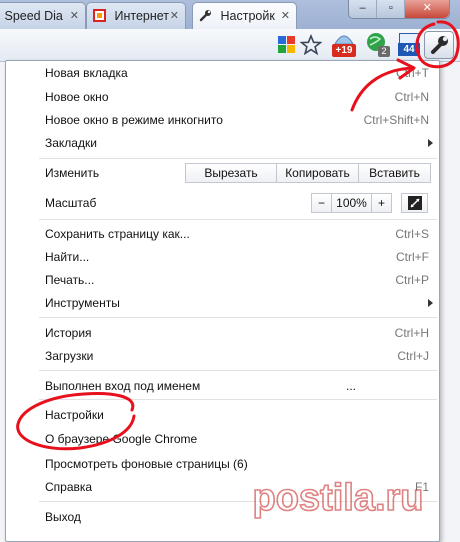 The image size is (460, 542). Describe the element at coordinates (247, 16) in the screenshot. I see `tab-title: Настройк` at that location.